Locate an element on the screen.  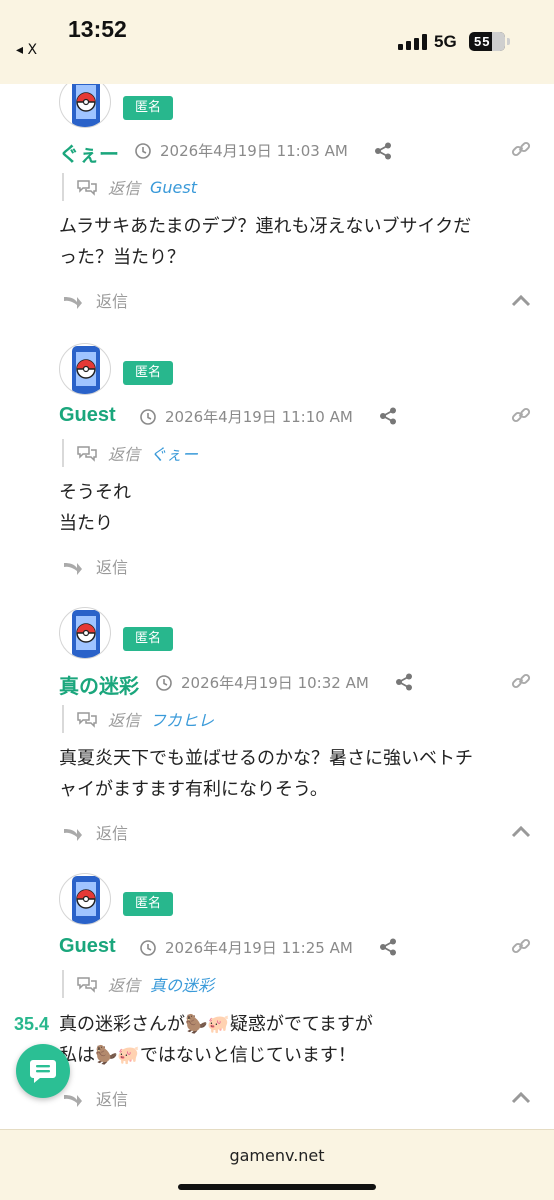
reply-to-line: 返信 Guest is located at coordinates (129, 187).